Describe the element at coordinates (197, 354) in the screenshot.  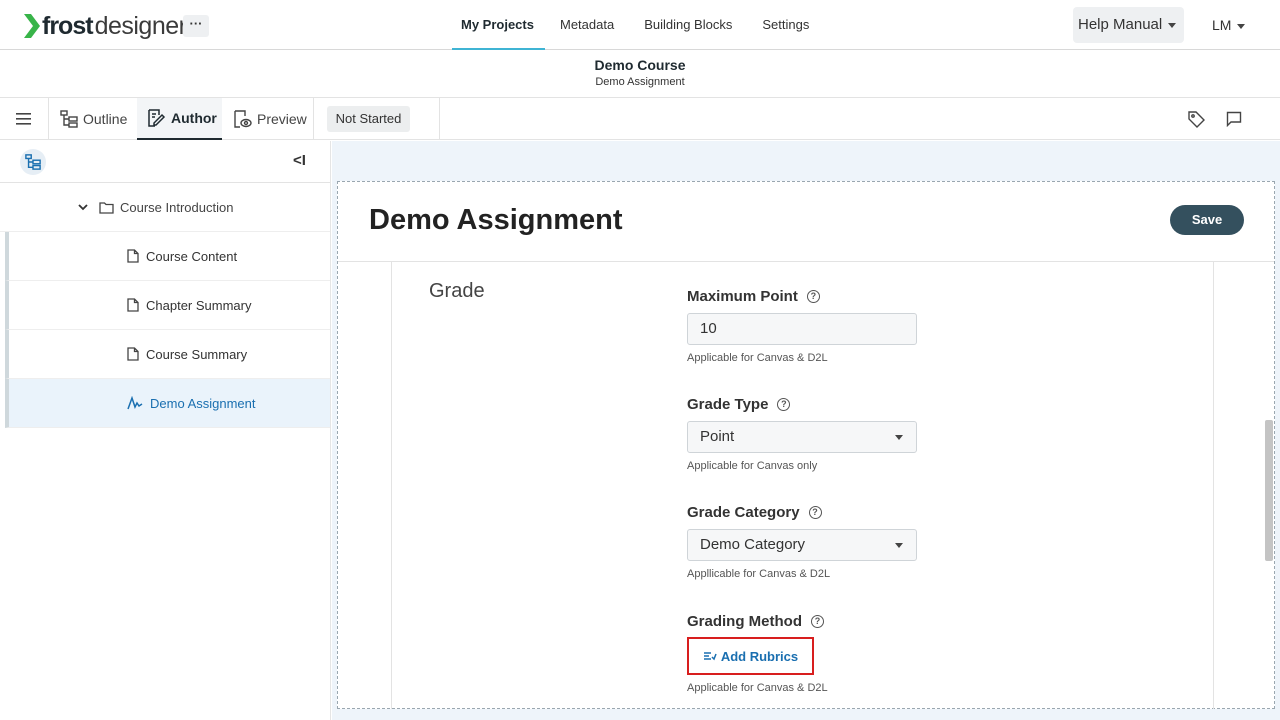
I see `sidebar-item-label: Course Summary` at that location.